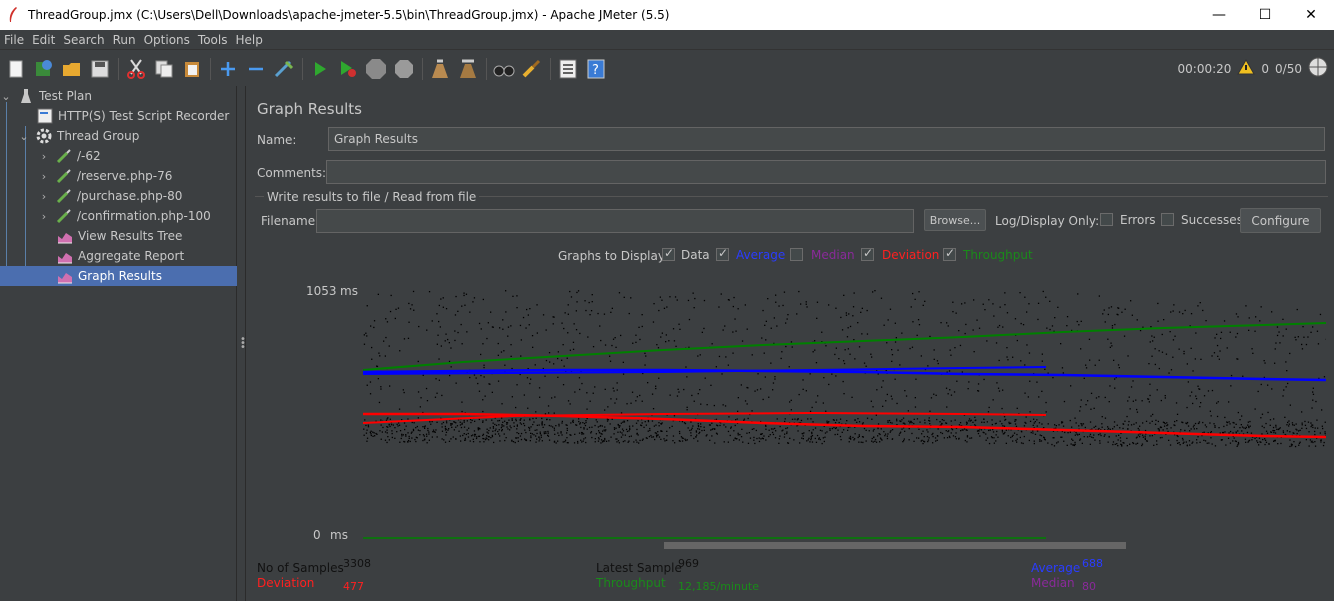  I want to click on tree-item-test-plan: ⌄ Test Plan, so click(46, 96).